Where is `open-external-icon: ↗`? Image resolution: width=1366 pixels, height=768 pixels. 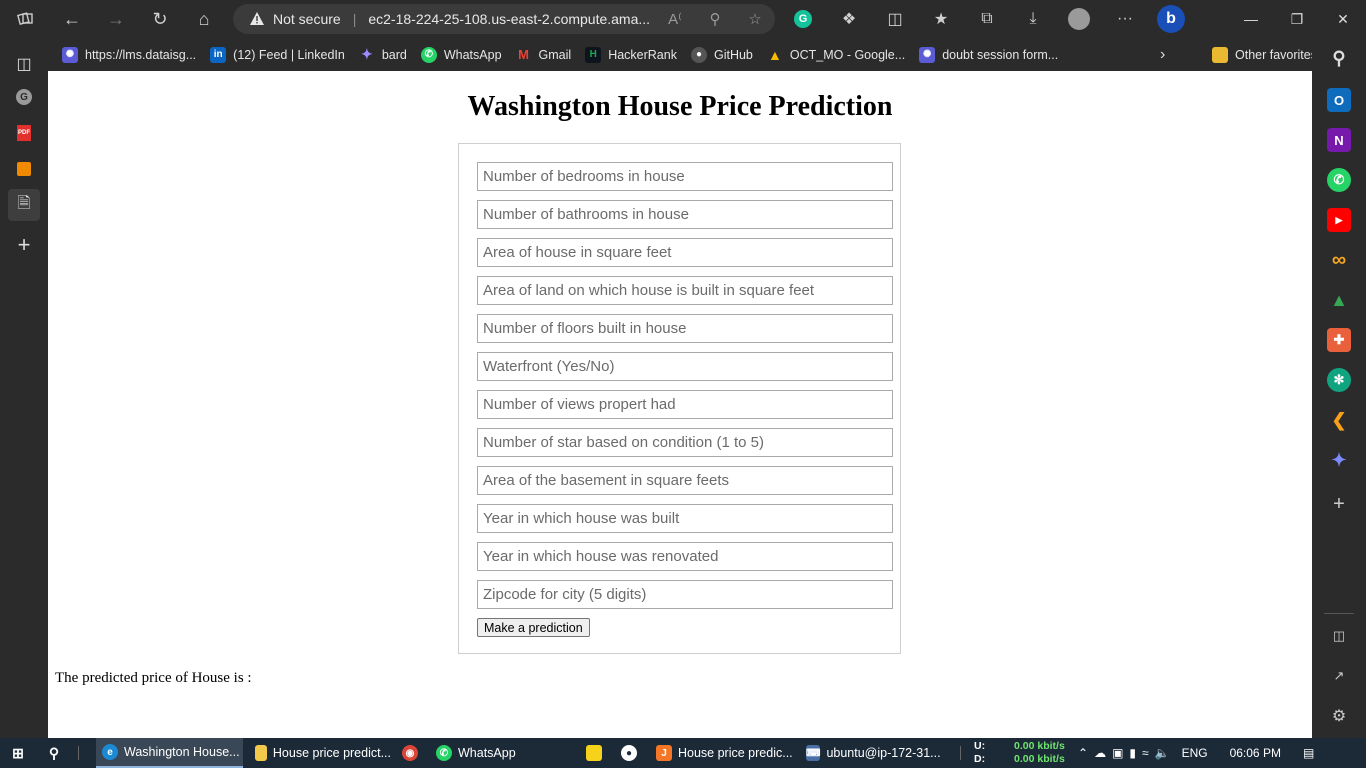
open-external-icon: ↗ is located at coordinates (1339, 676).